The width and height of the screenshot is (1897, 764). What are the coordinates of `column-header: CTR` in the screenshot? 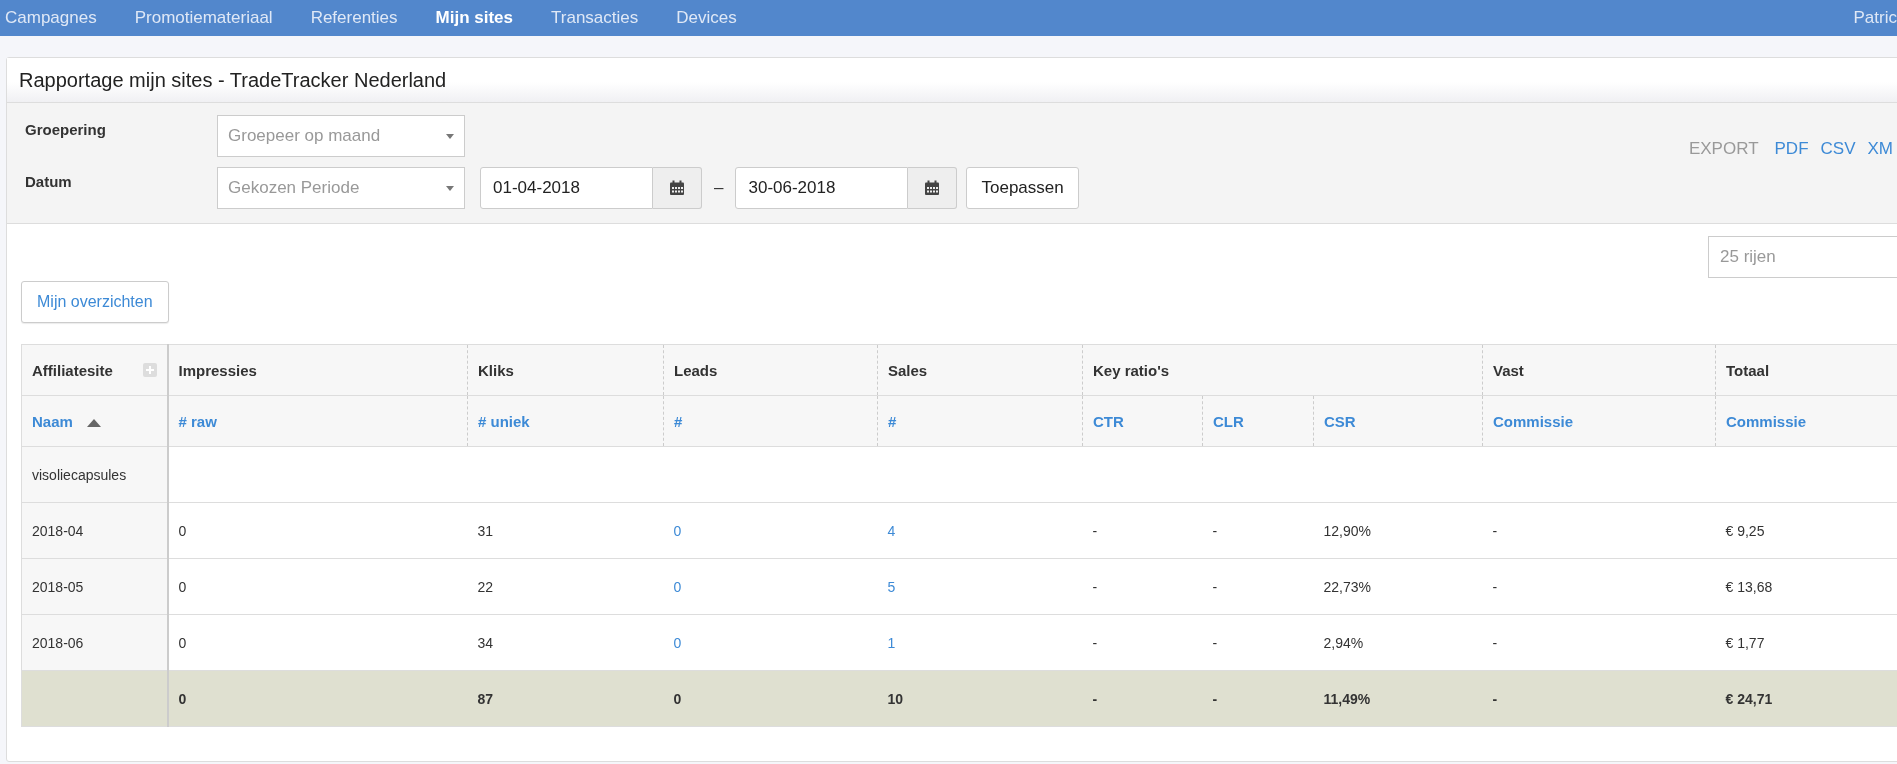 It's located at (1108, 421).